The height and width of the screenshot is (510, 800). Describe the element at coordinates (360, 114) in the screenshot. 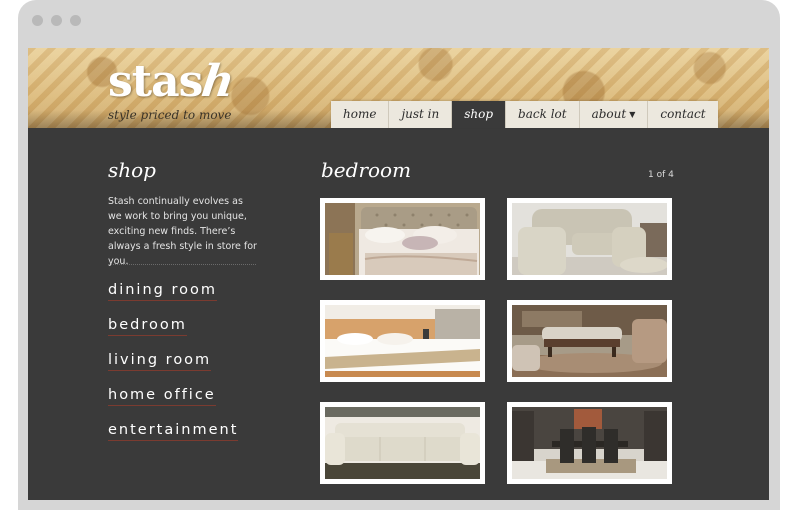

I see `nav-home: home` at that location.